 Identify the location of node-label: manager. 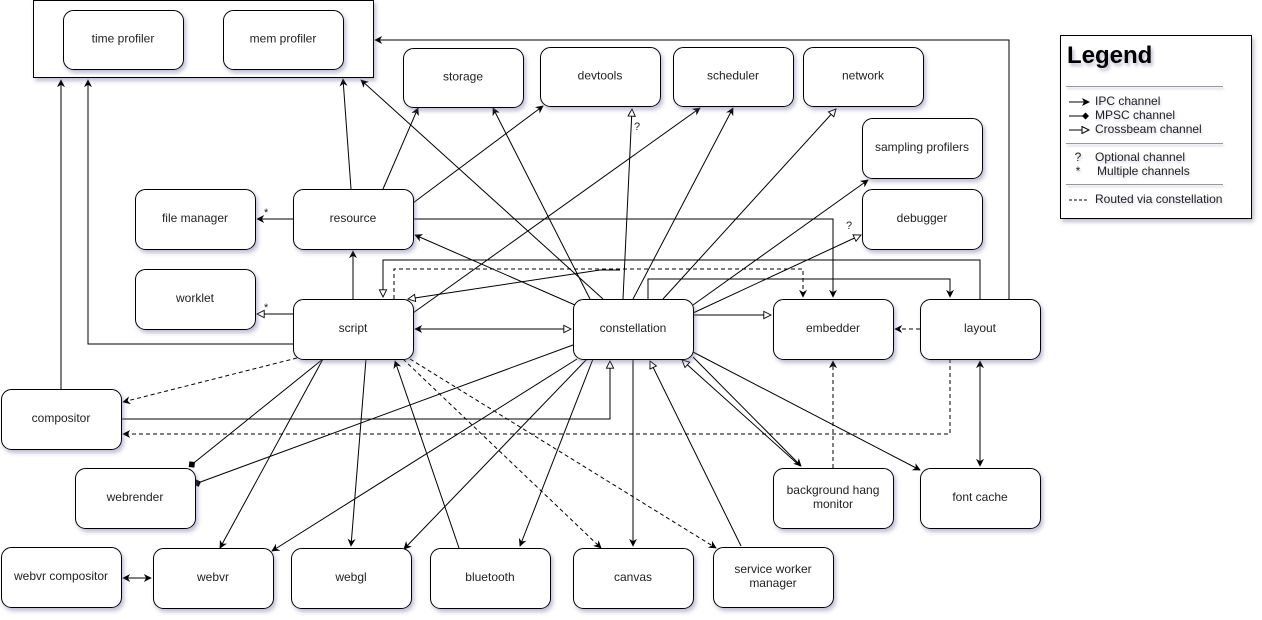
(772, 583).